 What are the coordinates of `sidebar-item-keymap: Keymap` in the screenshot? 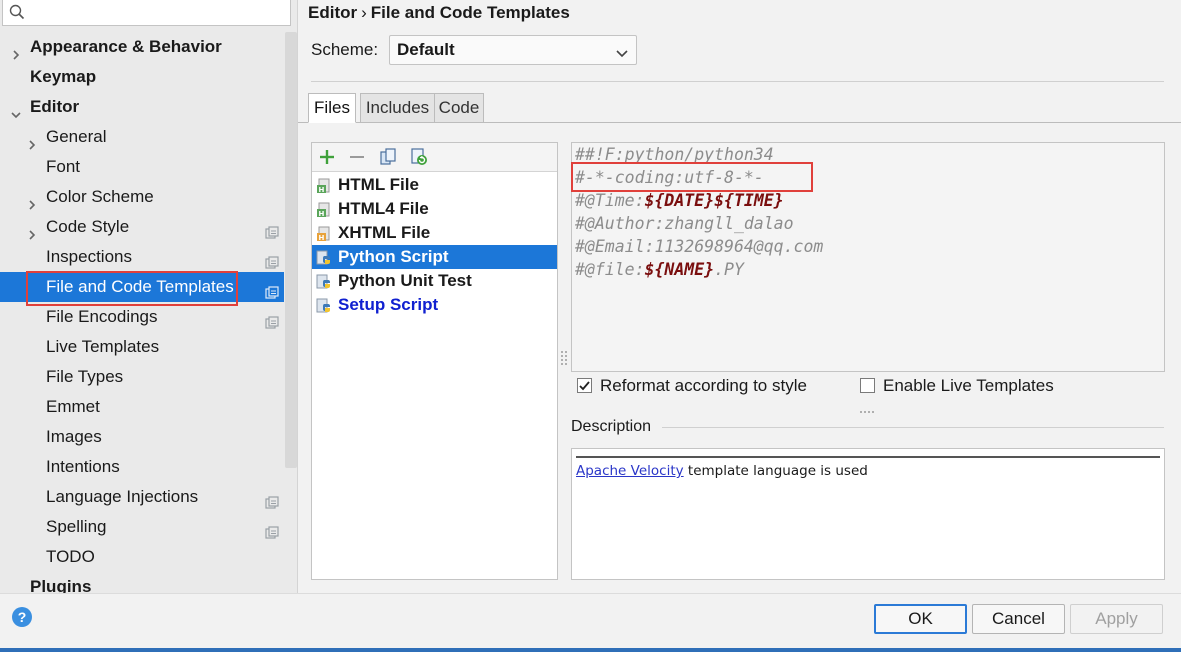 It's located at (142, 77).